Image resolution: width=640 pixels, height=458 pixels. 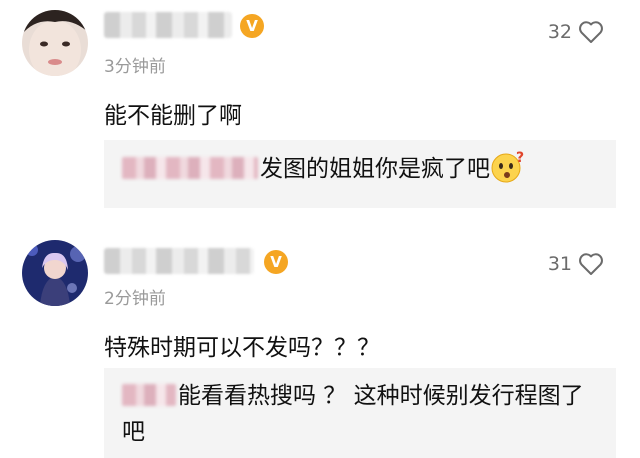 What do you see at coordinates (135, 299) in the screenshot?
I see `timestamp: 2分钟前` at bounding box center [135, 299].